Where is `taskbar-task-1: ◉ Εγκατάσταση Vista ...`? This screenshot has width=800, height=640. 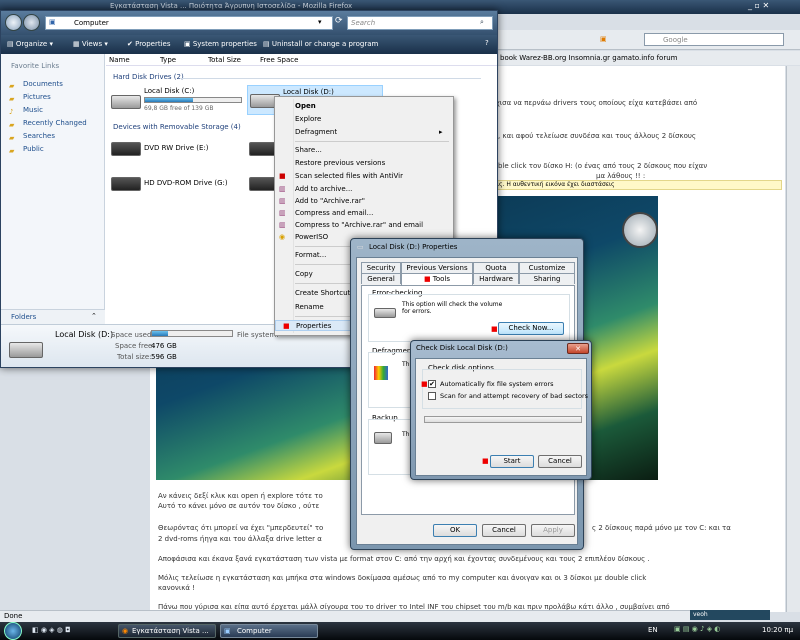
taskbar-task-1: ◉ Εγκατάσταση Vista ... is located at coordinates (167, 631).